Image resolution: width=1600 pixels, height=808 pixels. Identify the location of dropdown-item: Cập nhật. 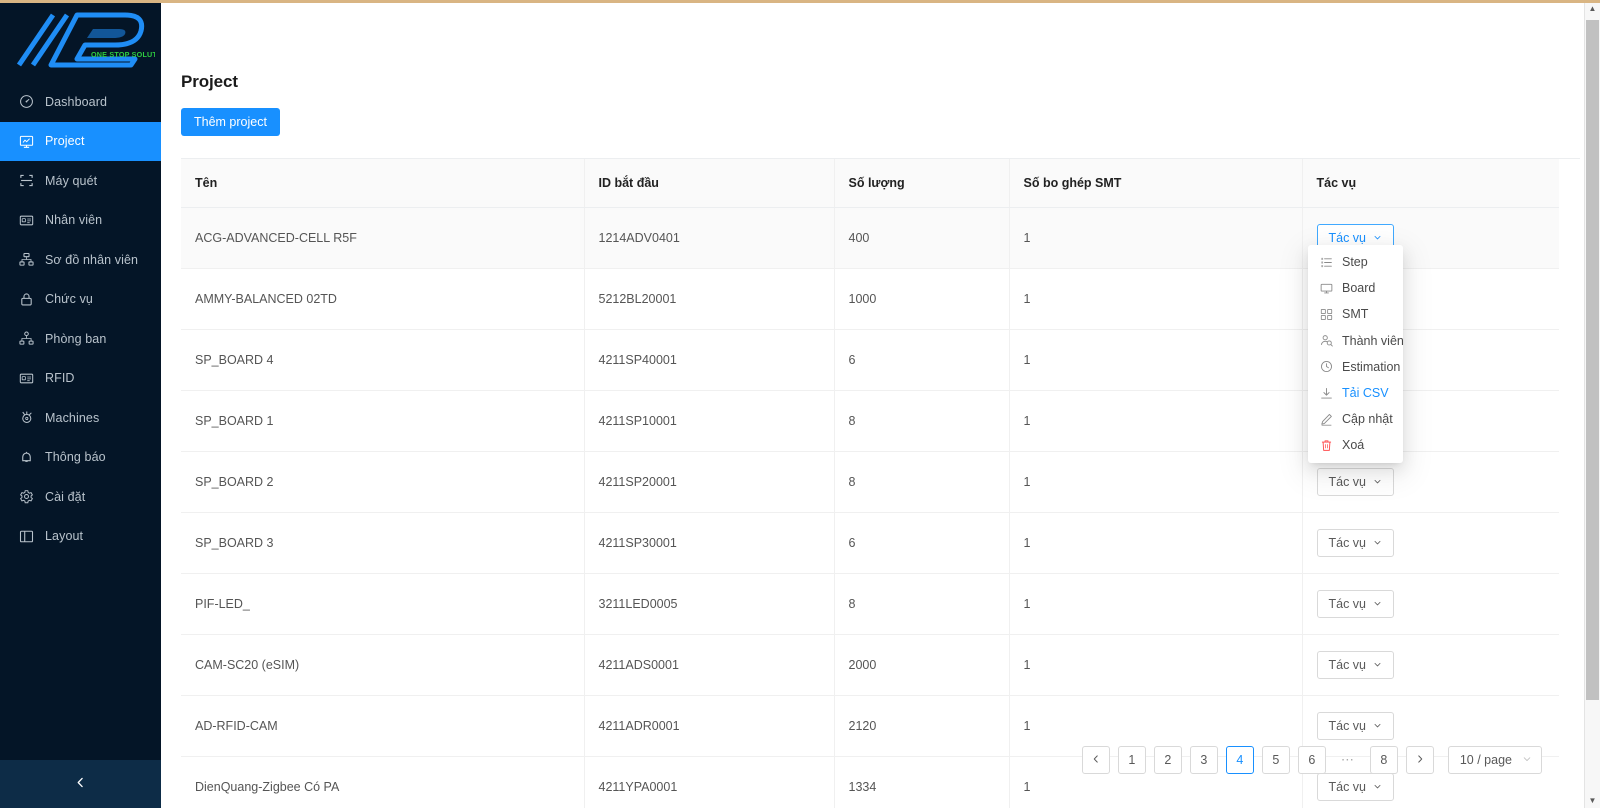
(1355, 419).